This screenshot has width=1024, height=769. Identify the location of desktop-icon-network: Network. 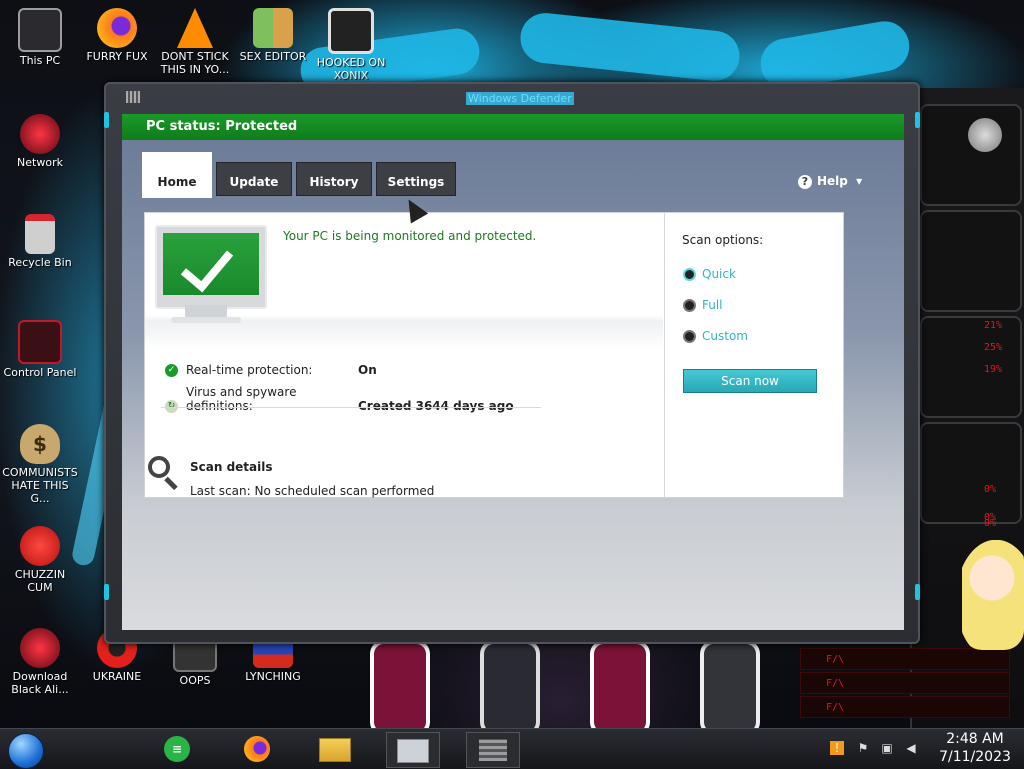
(40, 141).